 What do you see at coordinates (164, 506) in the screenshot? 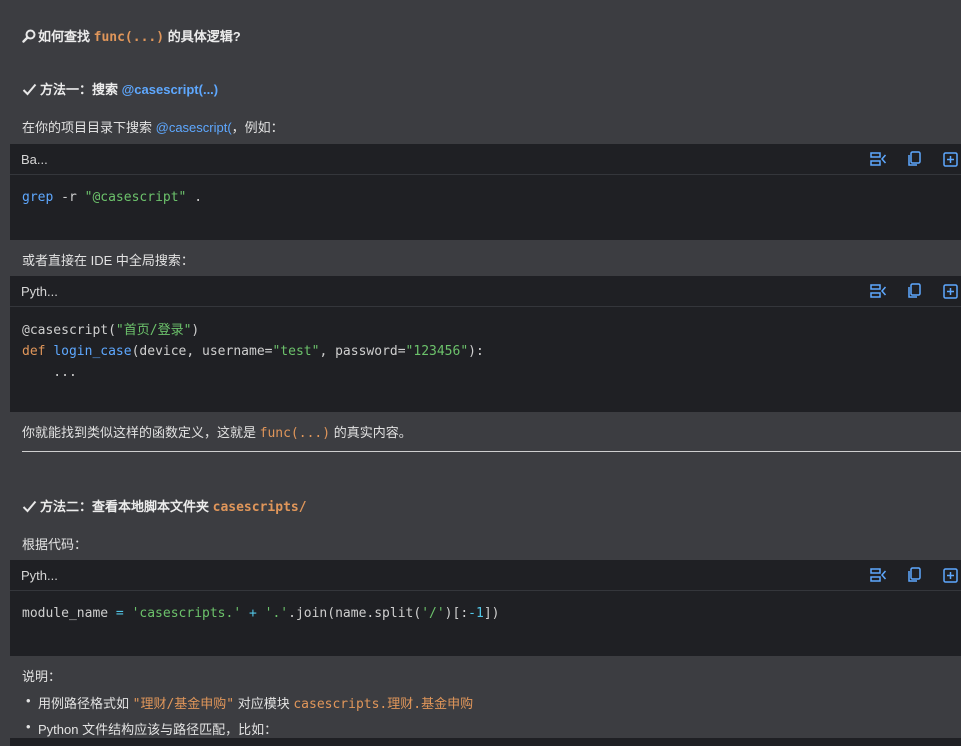
I see `method2-heading: 方法二：查看本地脚本文件夹 casescripts/` at bounding box center [164, 506].